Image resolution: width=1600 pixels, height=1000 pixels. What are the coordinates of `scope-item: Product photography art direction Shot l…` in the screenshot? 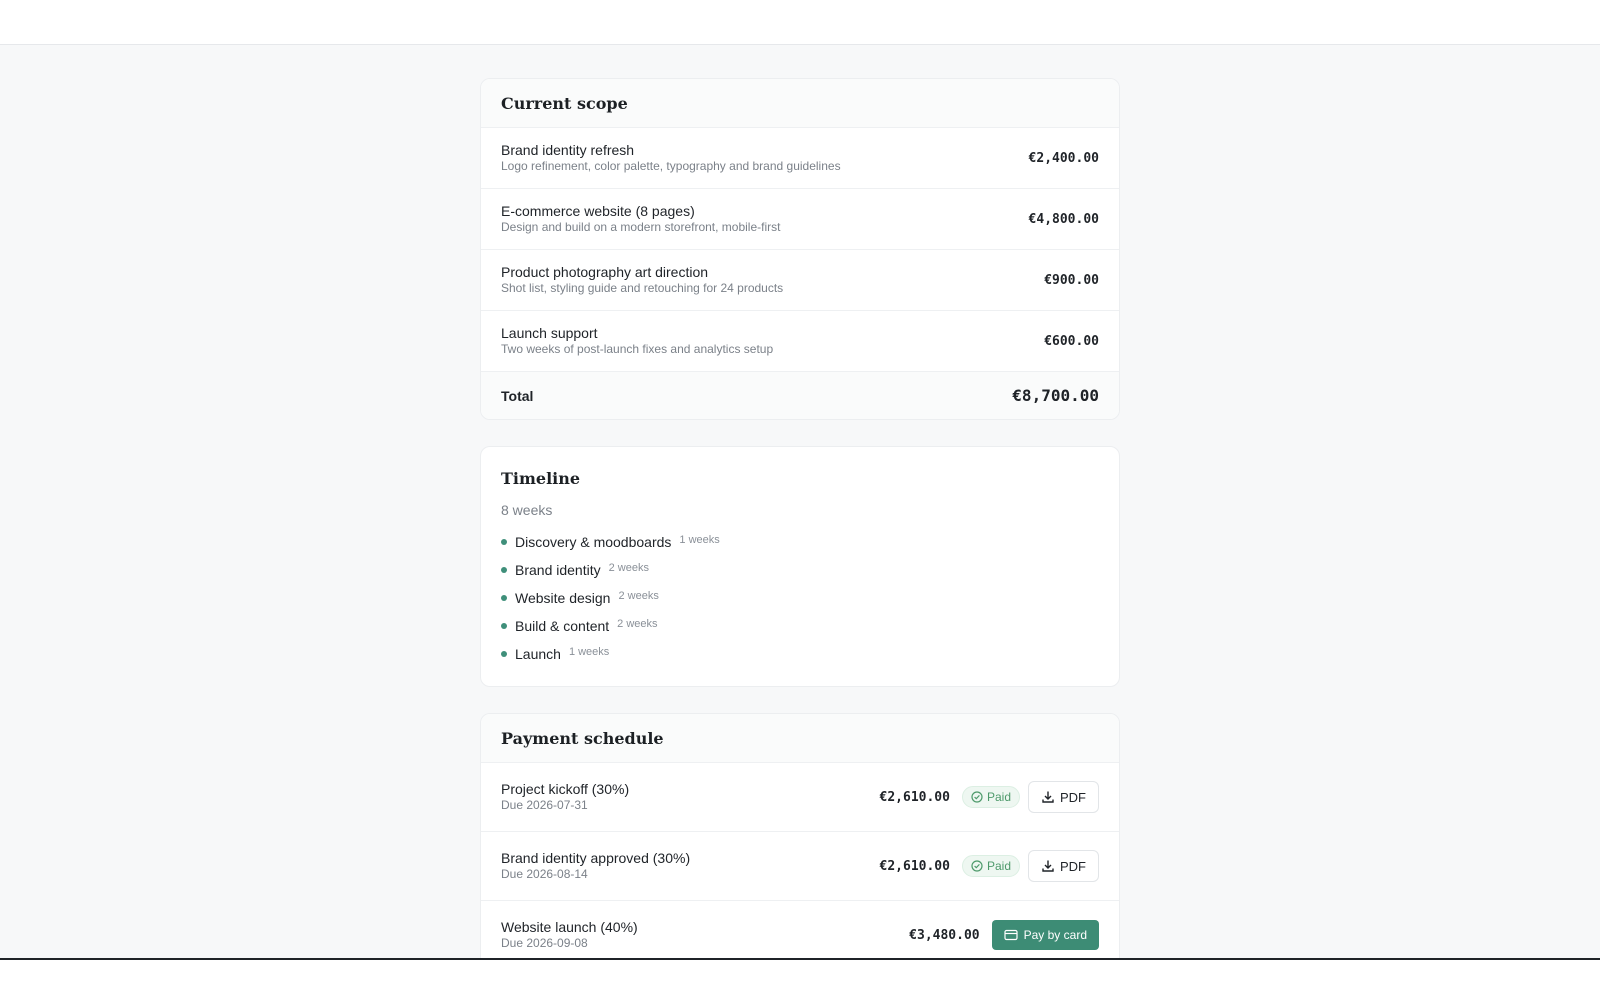 It's located at (800, 280).